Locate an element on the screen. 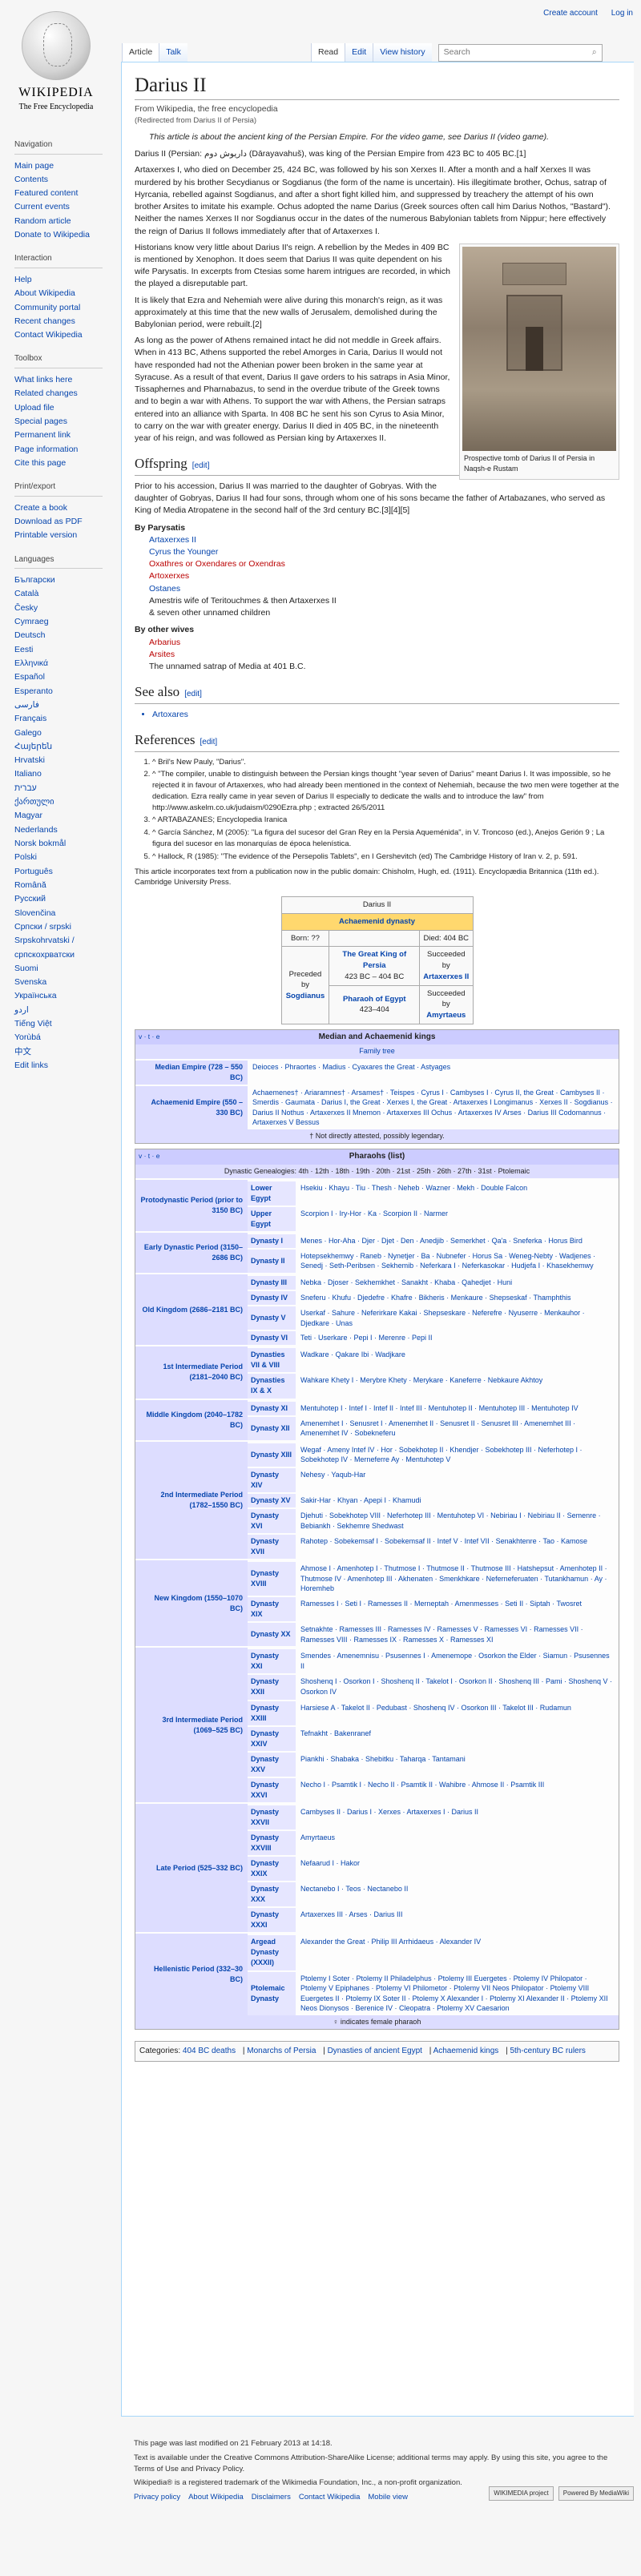 The image size is (641, 2576). sidebar-item: Random article is located at coordinates (67, 222).